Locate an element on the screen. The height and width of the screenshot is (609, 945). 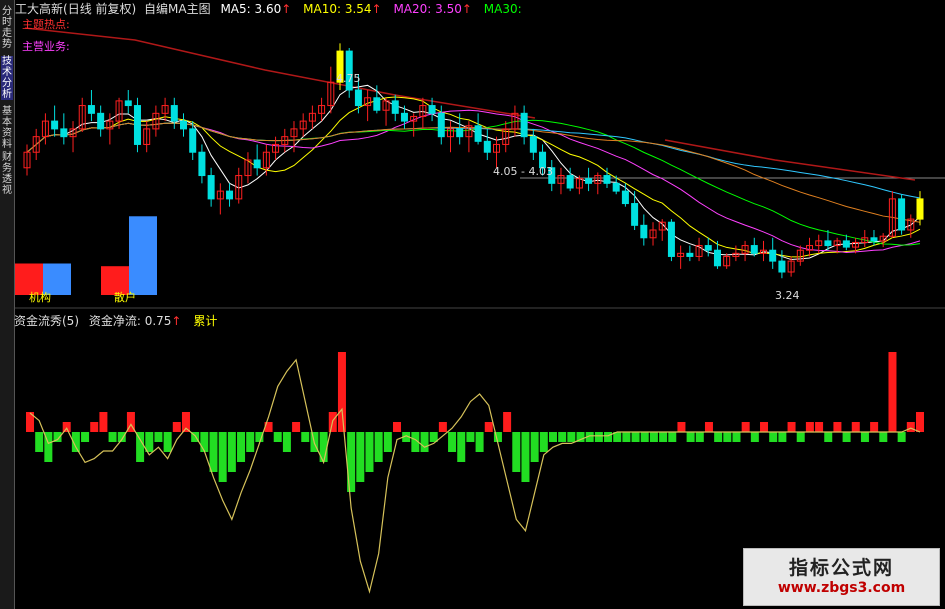
retail-bar is located at coordinates (143, 255).